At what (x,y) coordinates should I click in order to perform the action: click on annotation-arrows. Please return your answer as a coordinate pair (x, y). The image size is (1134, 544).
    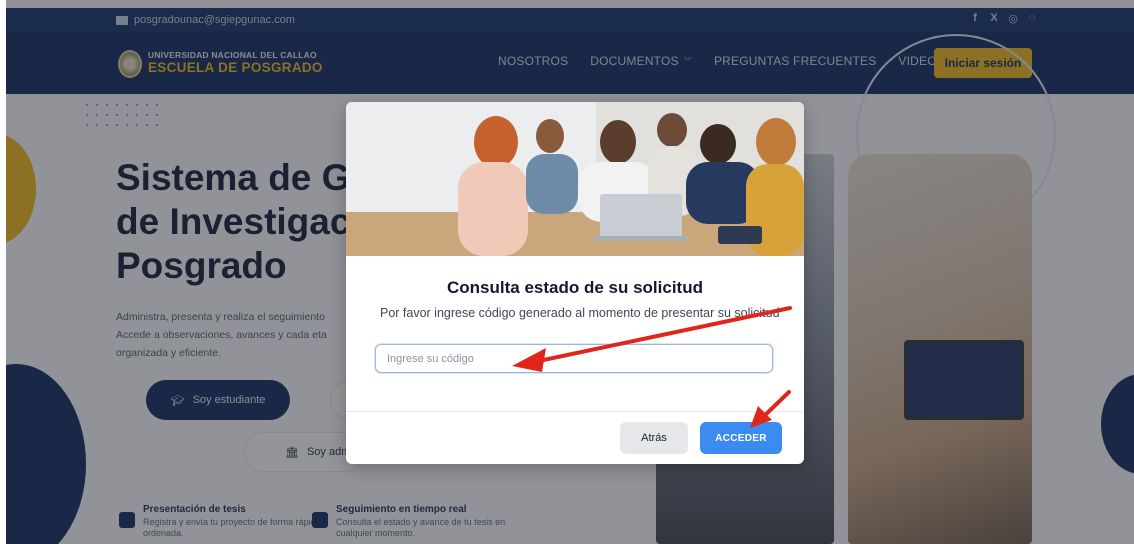
    Looking at the image, I should click on (652, 367).